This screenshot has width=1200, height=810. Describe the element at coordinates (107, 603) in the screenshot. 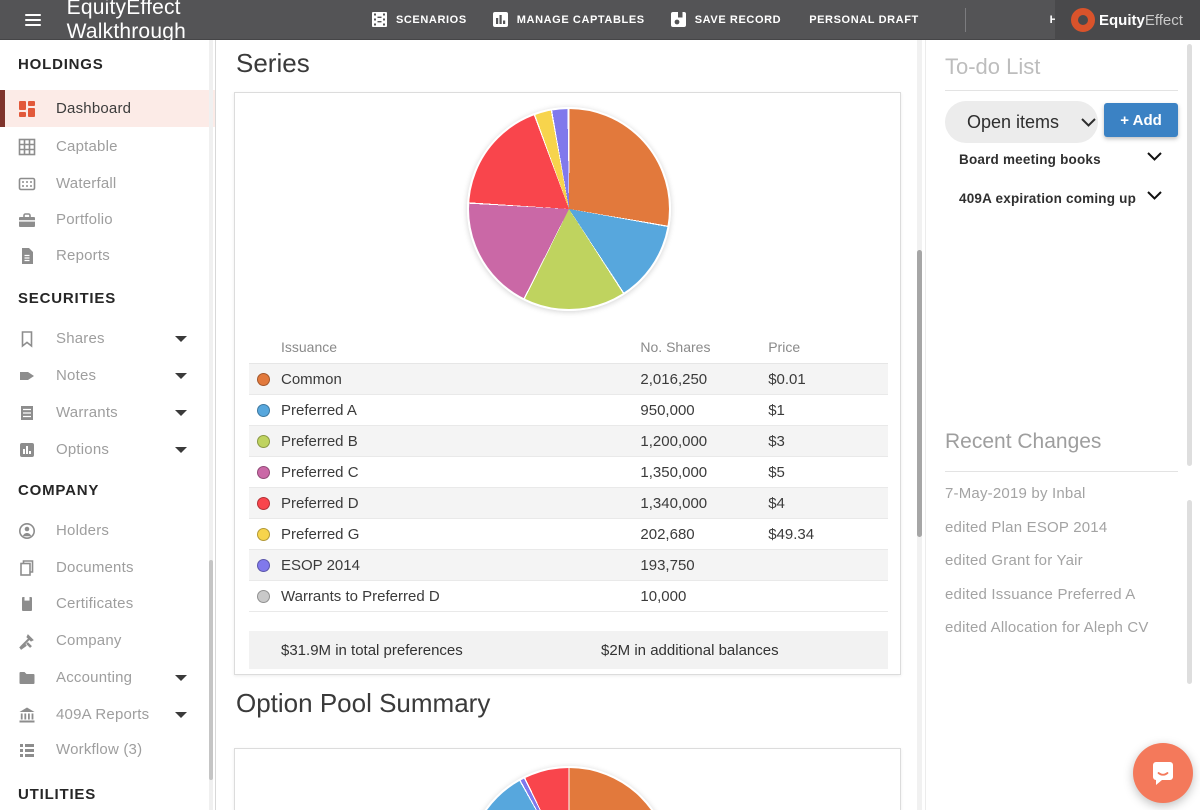

I see `sidebar-item-certificates: Certificates` at that location.